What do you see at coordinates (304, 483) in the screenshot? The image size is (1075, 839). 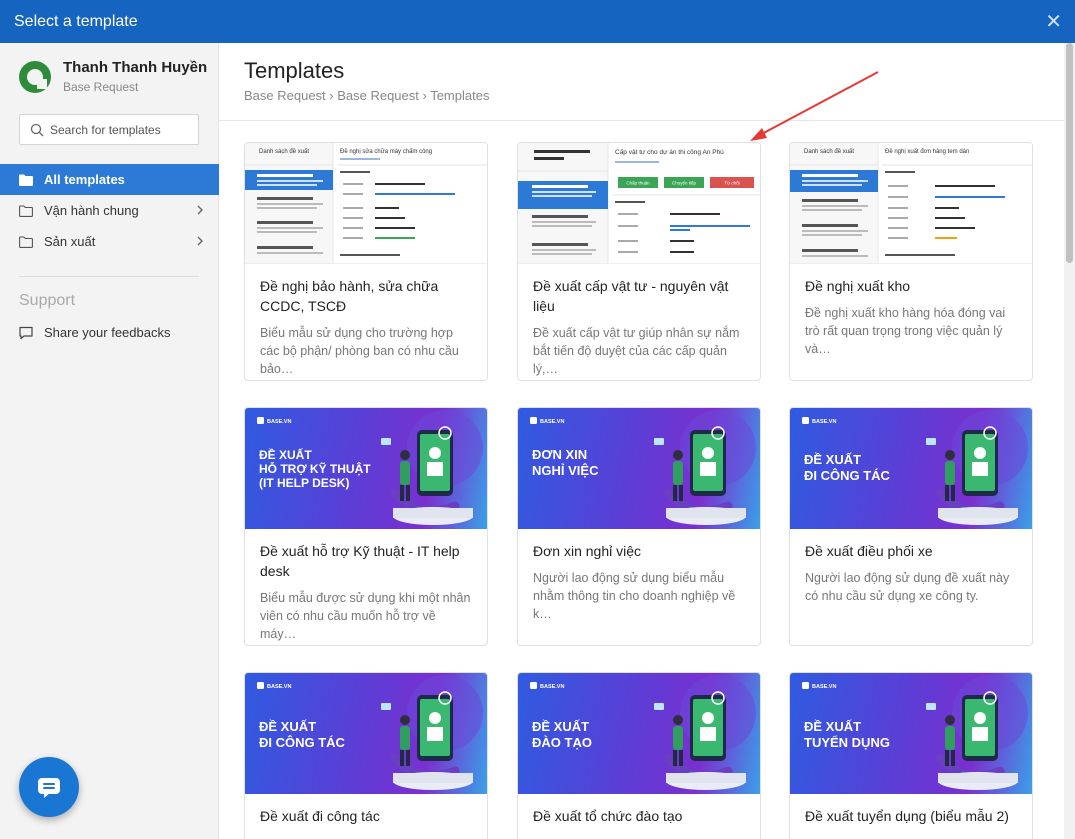 I see `banner-line: (IT HELP DESK)` at bounding box center [304, 483].